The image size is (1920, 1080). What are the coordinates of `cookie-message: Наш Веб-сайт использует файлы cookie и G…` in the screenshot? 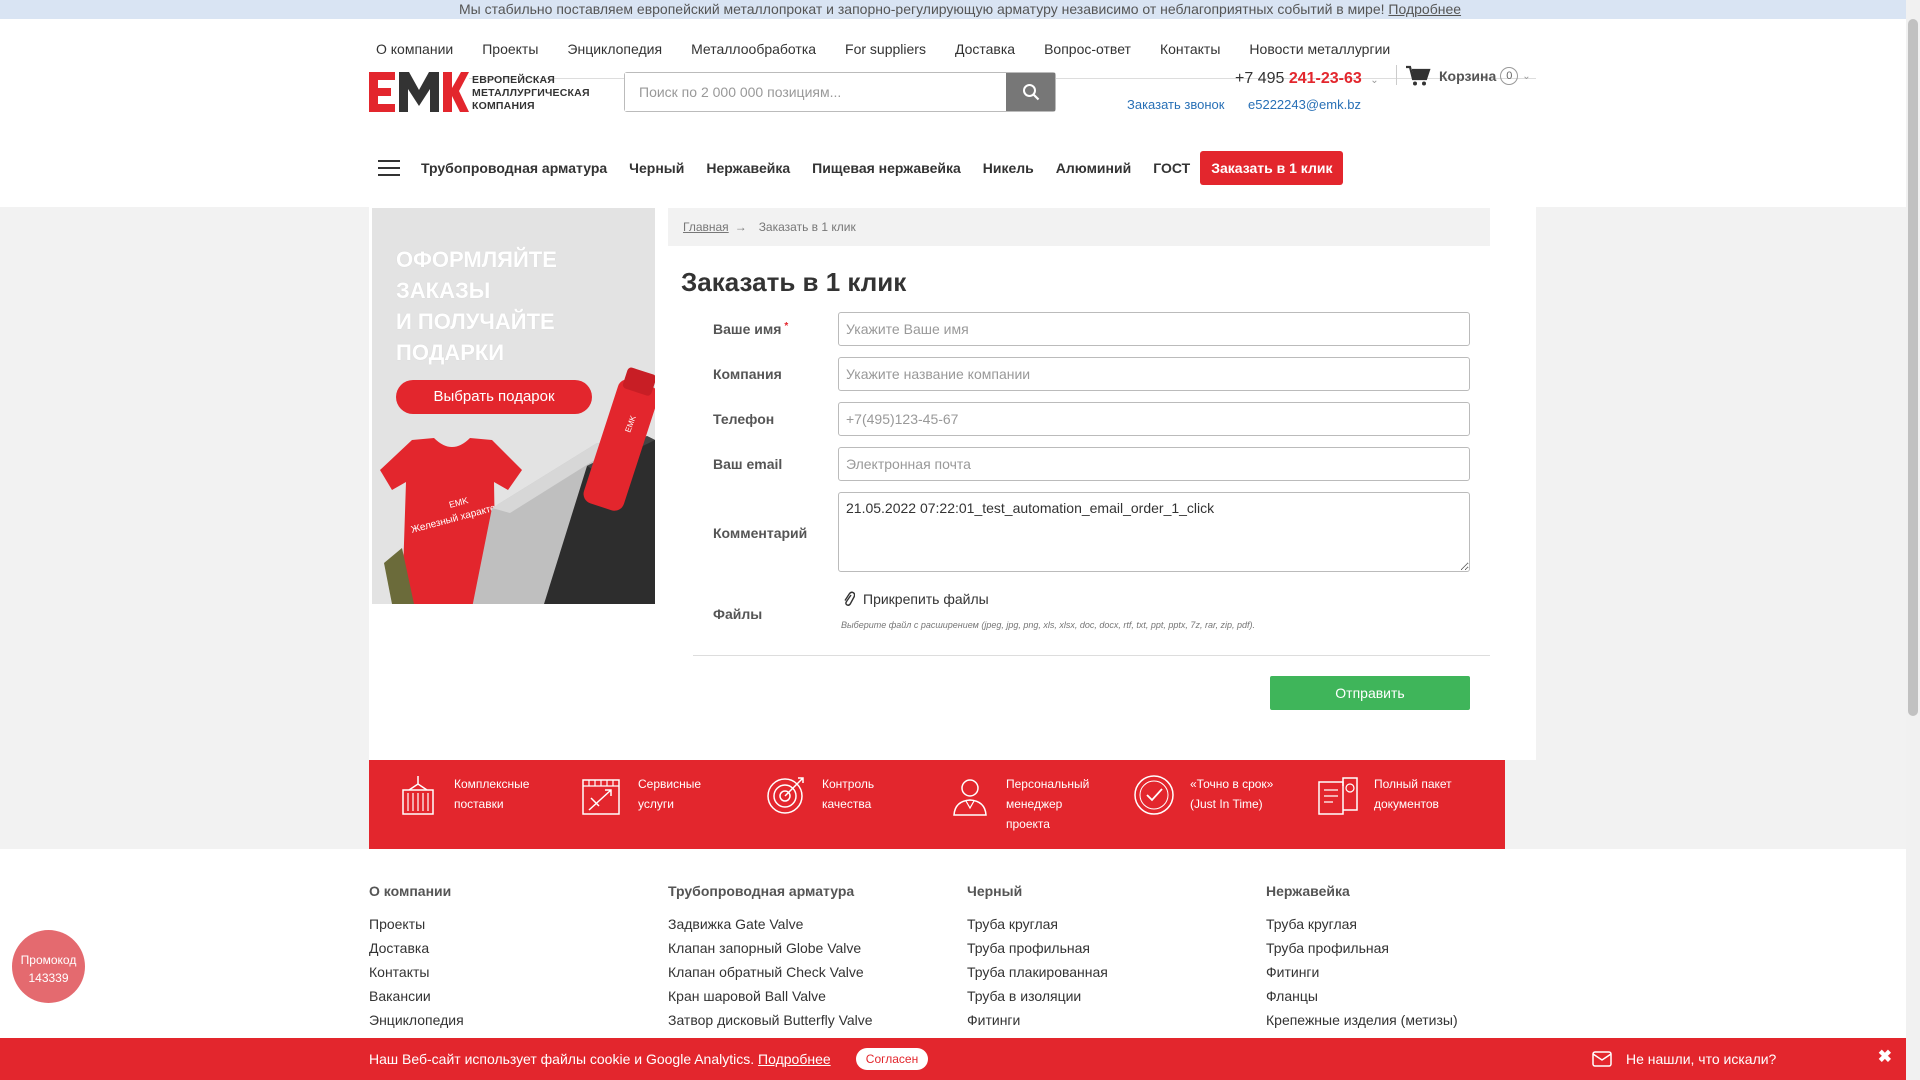 It's located at (562, 1059).